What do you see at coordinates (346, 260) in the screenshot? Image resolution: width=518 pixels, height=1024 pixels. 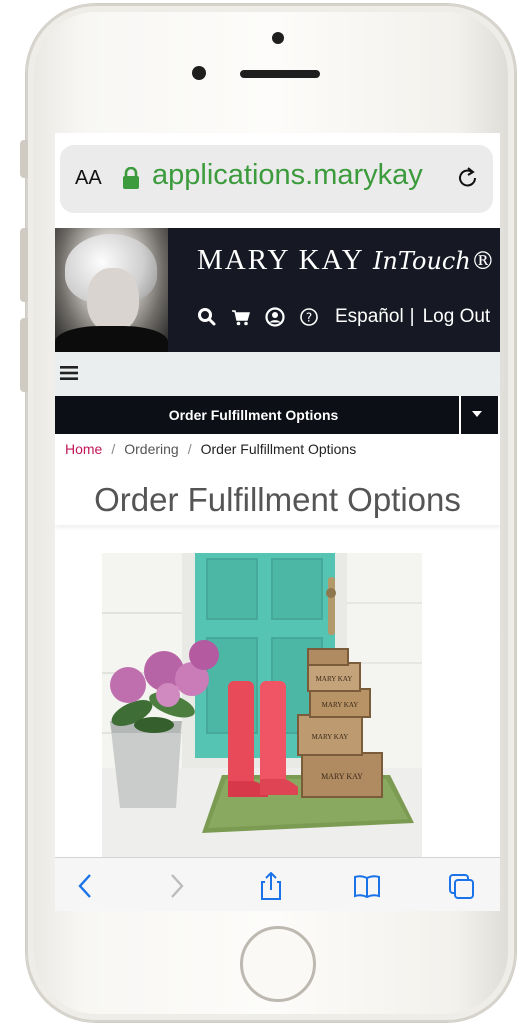 I see `brand-logo: MARY KAY InTouch®` at bounding box center [346, 260].